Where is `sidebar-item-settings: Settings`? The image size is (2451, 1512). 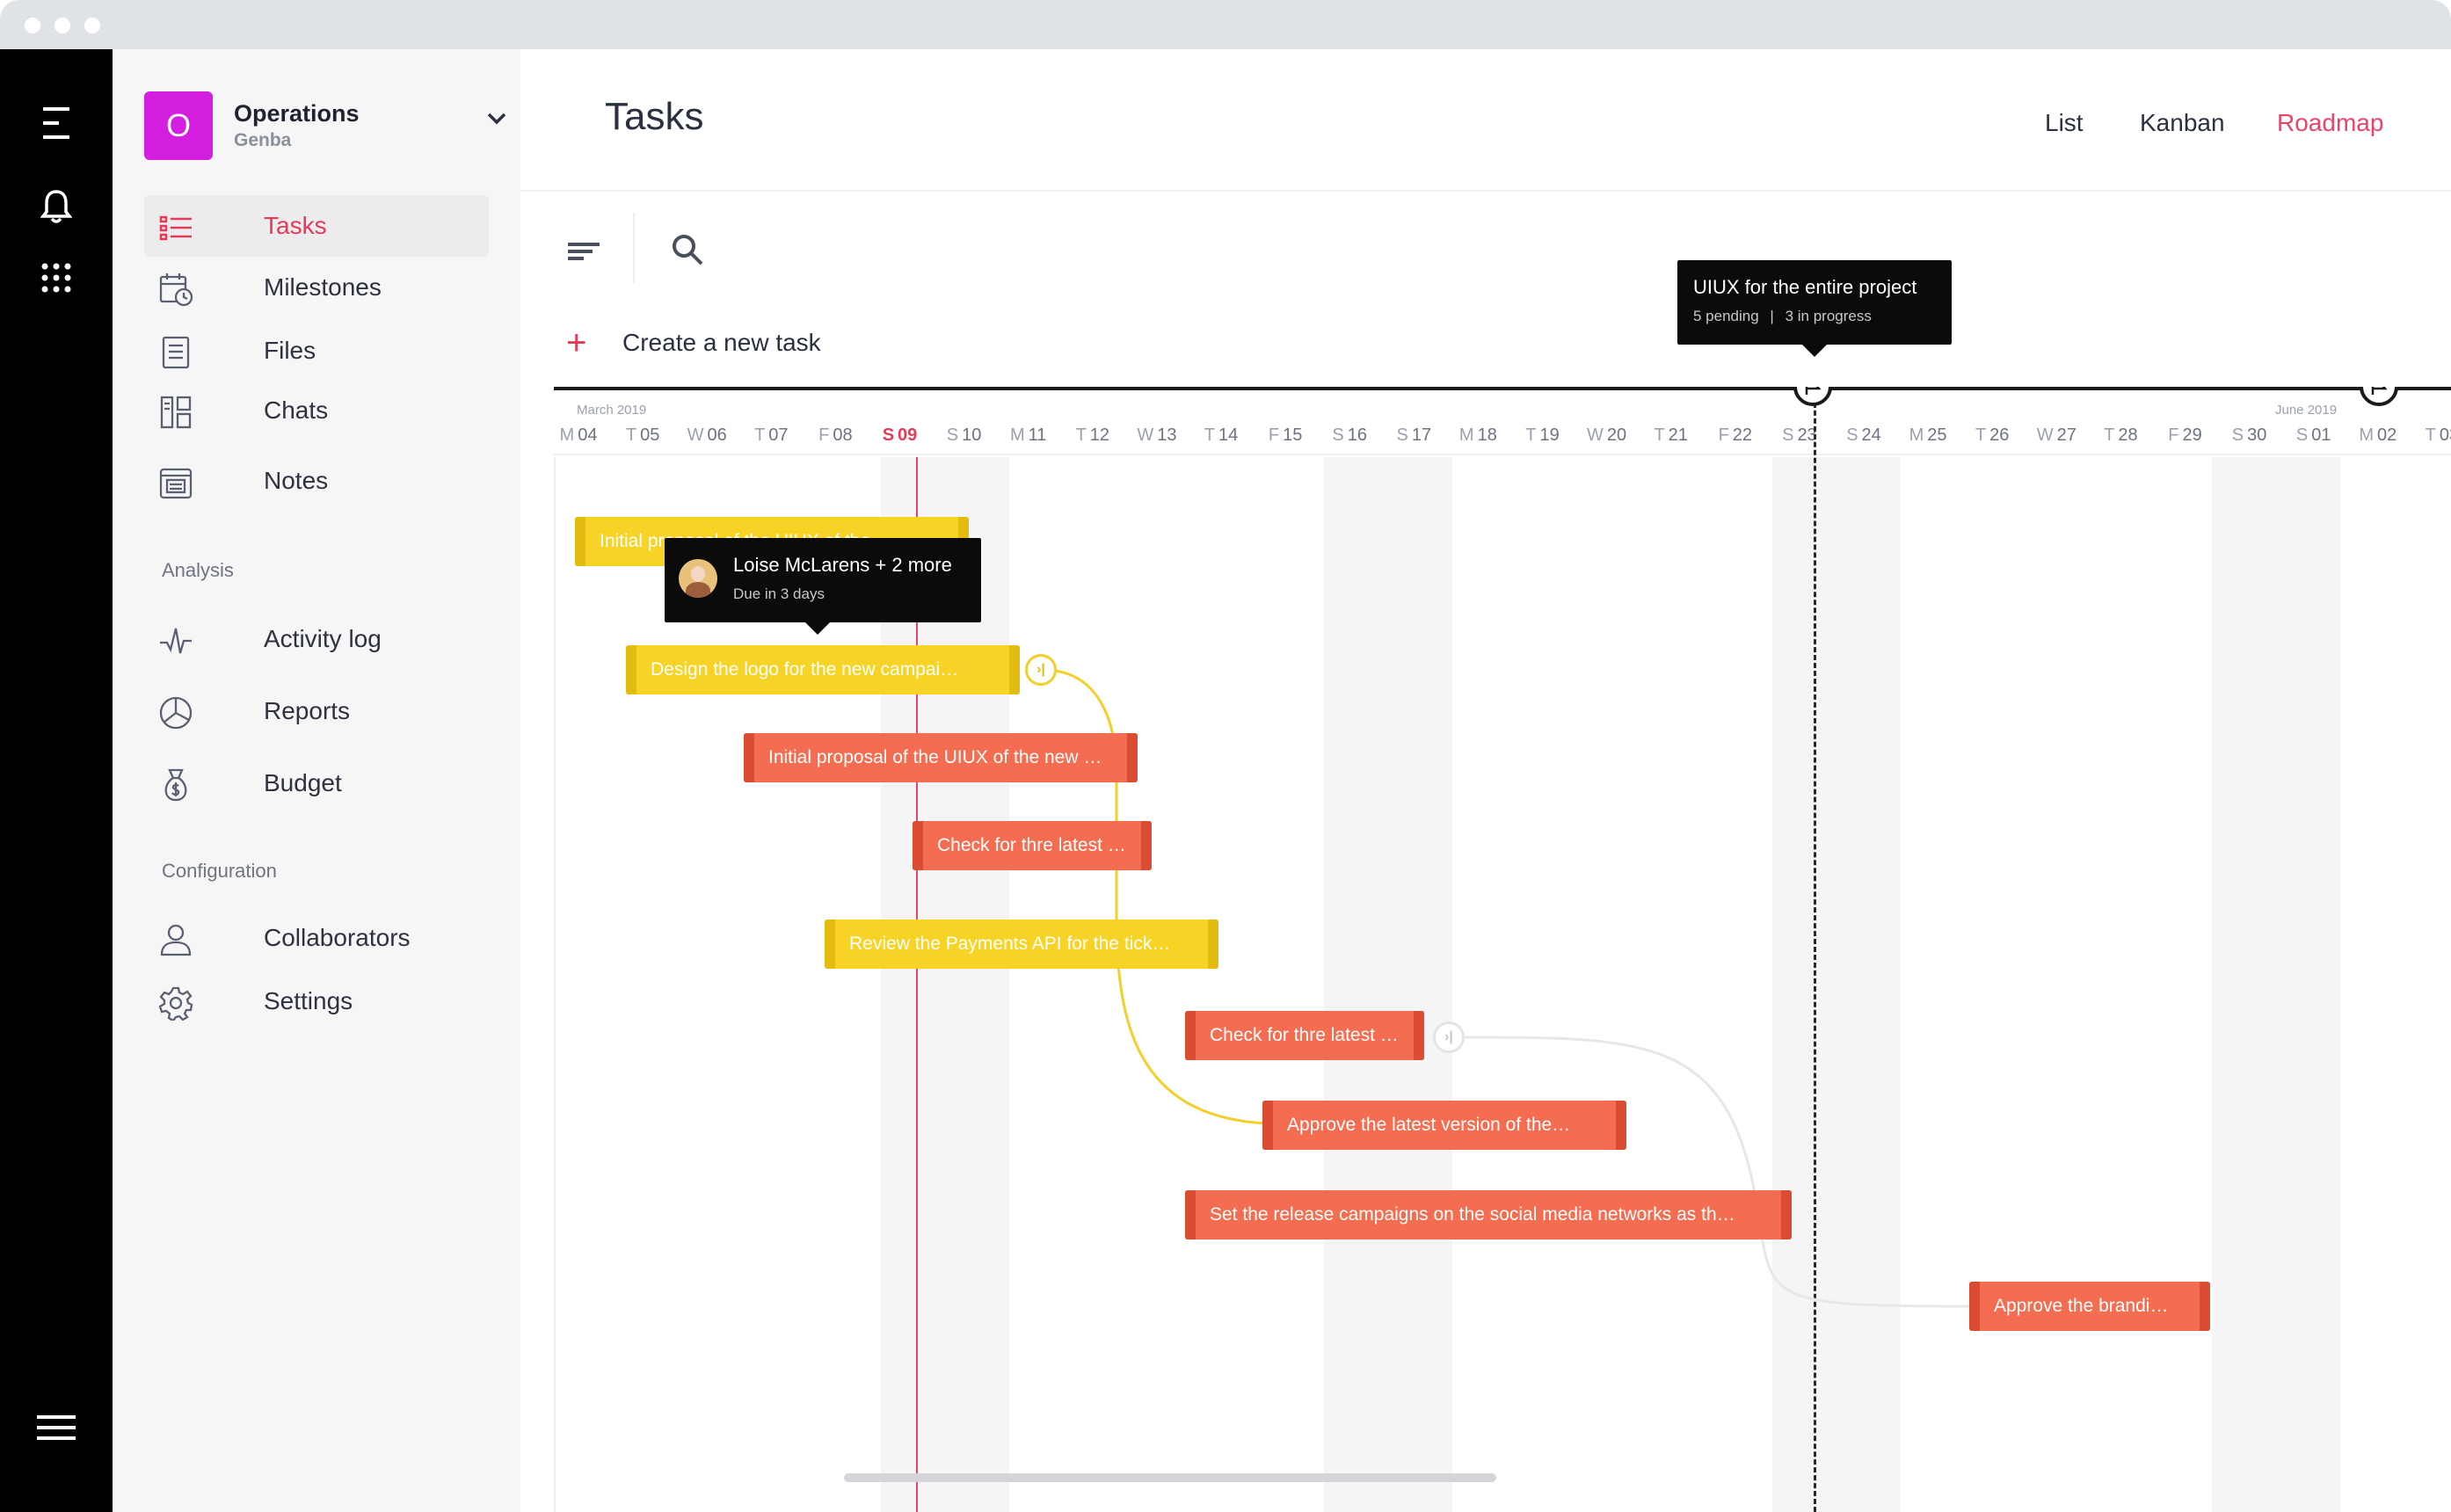
sidebar-item-settings: Settings is located at coordinates (316, 1001).